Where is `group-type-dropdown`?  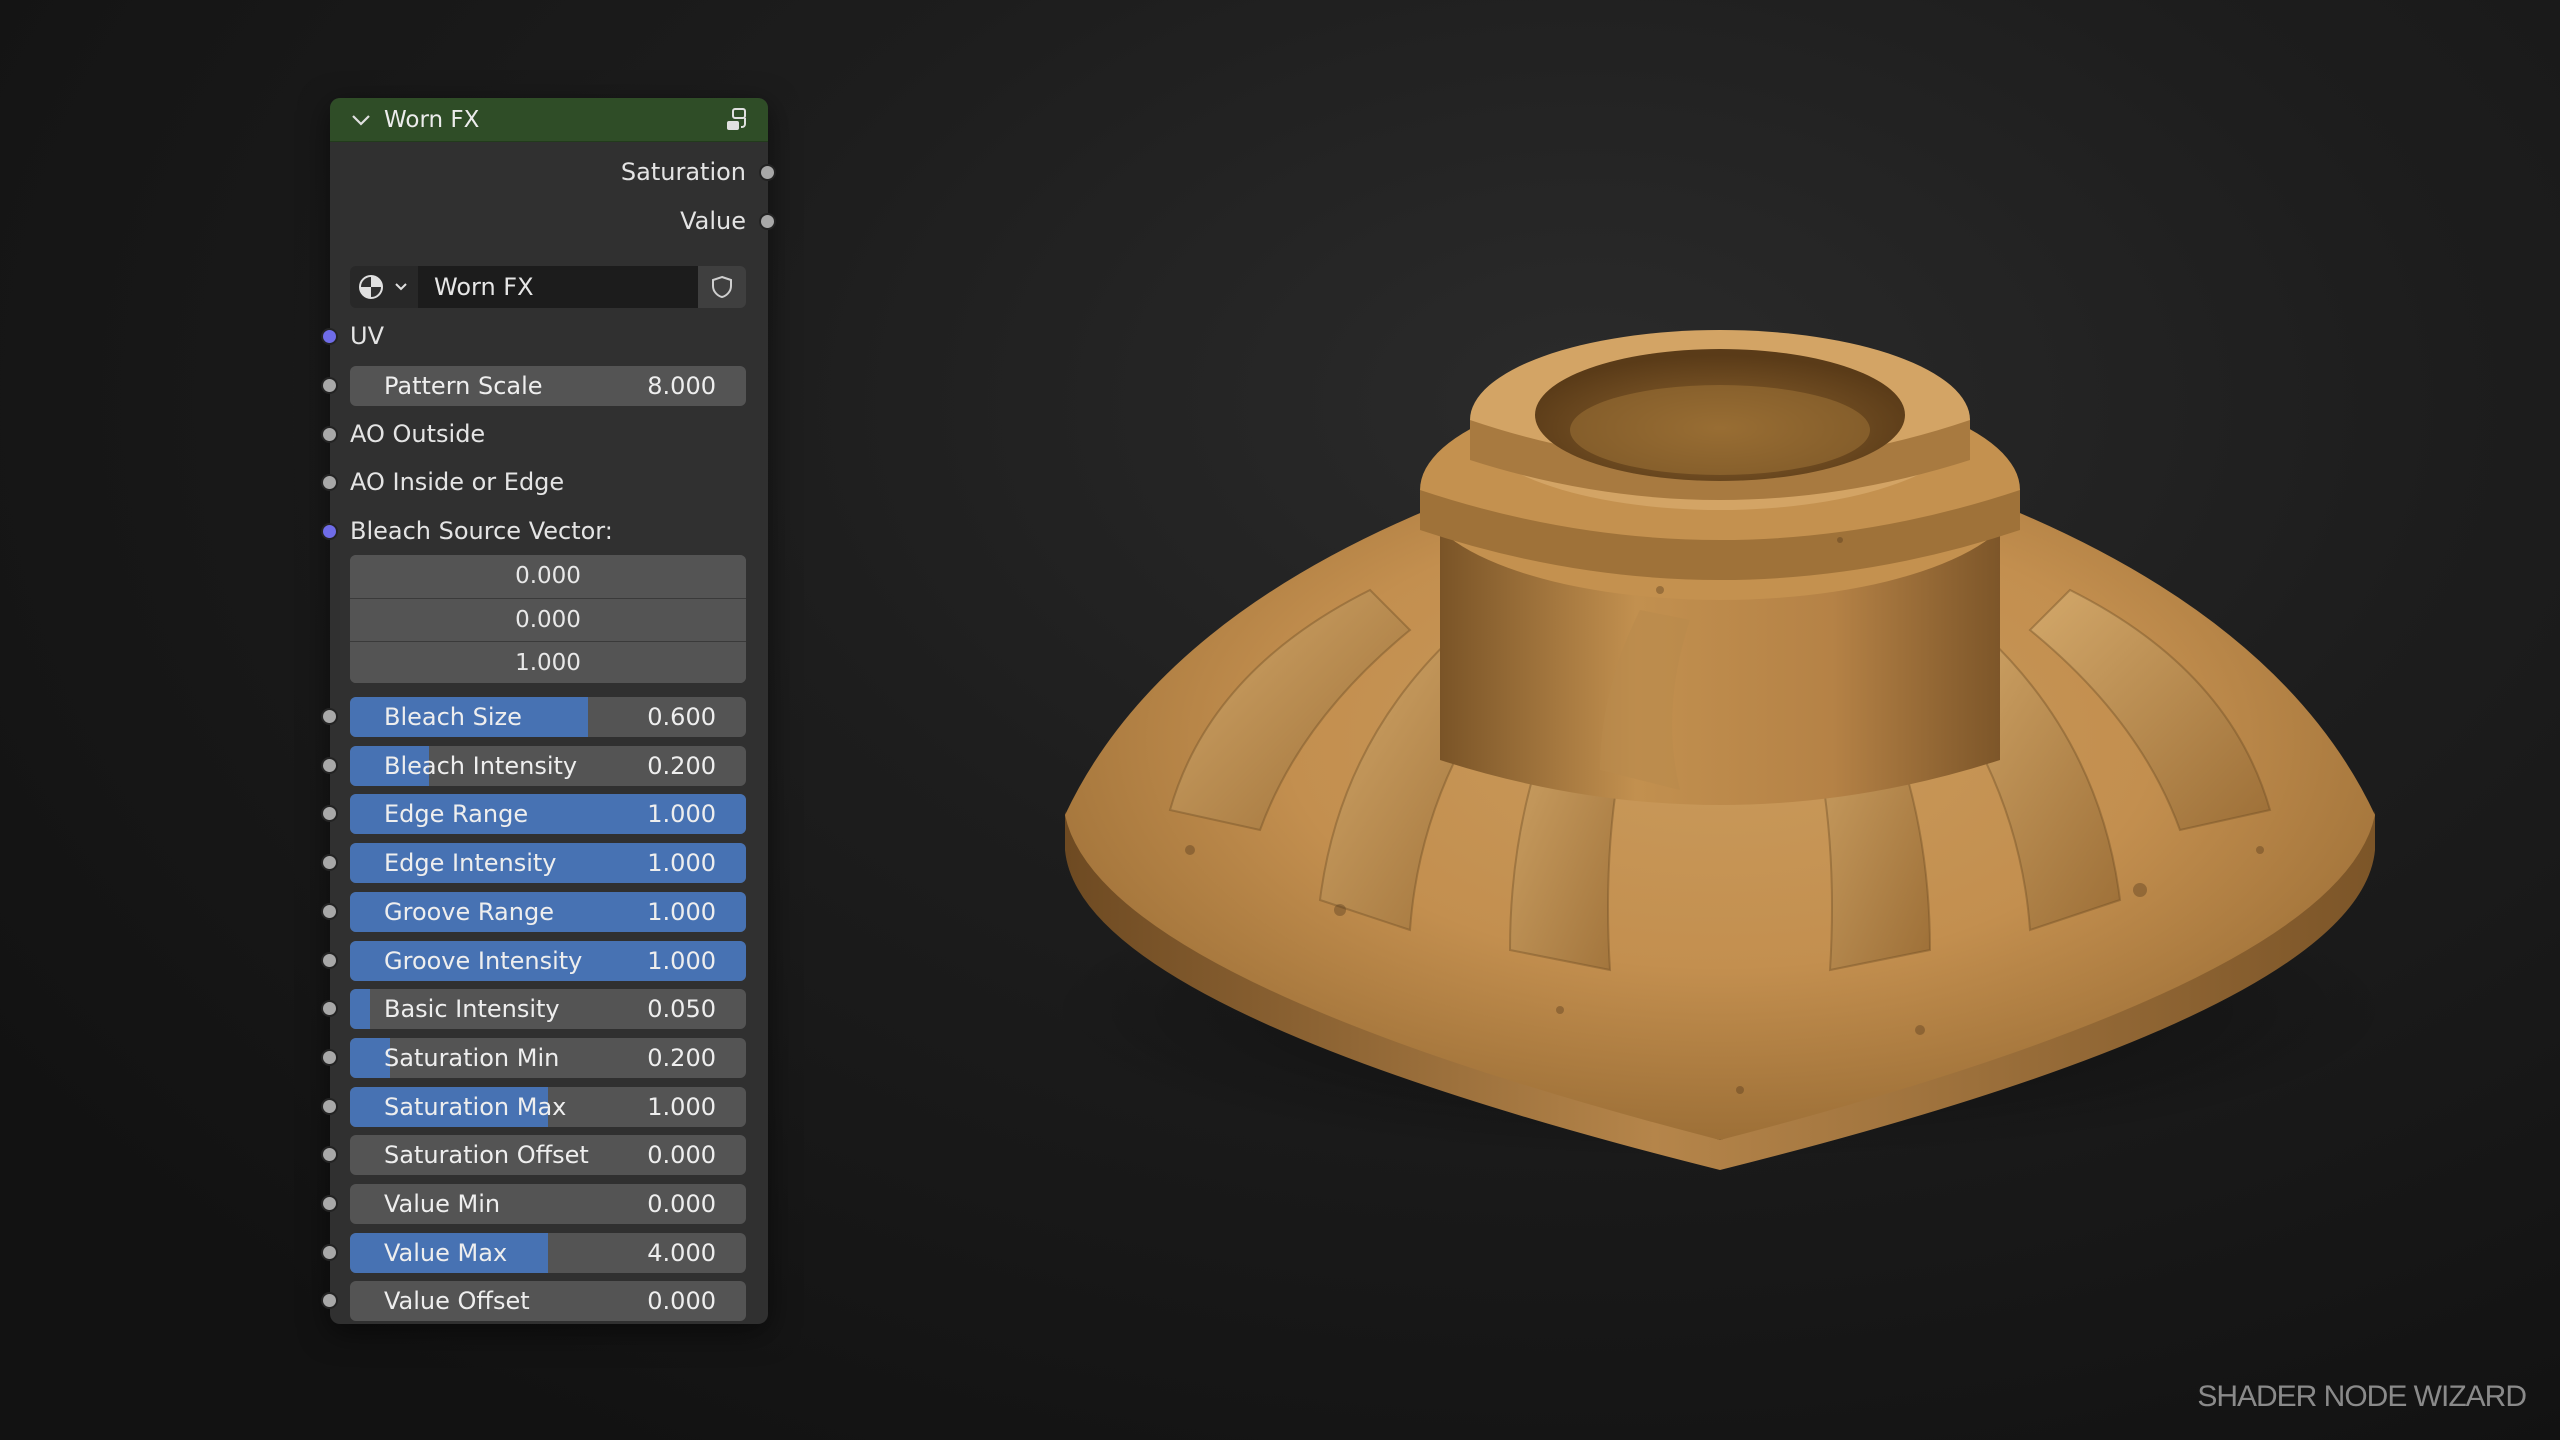 group-type-dropdown is located at coordinates (384, 287).